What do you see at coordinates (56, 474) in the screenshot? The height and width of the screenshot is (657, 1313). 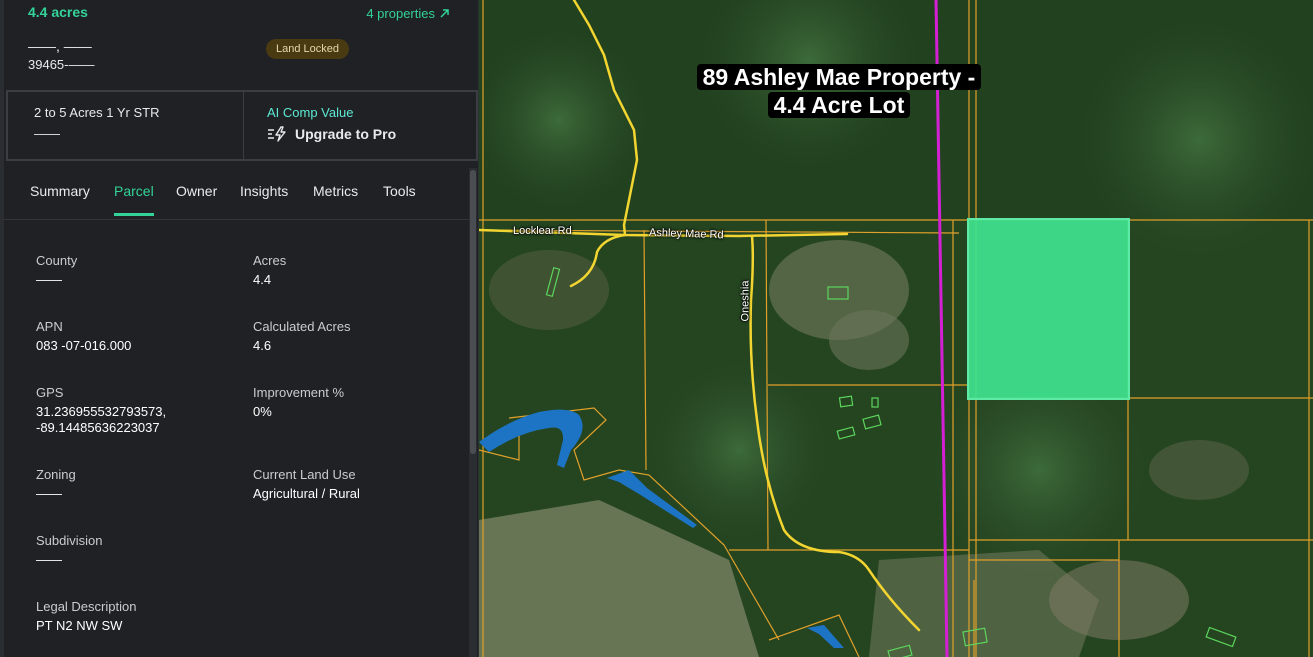 I see `field-label: Zoning` at bounding box center [56, 474].